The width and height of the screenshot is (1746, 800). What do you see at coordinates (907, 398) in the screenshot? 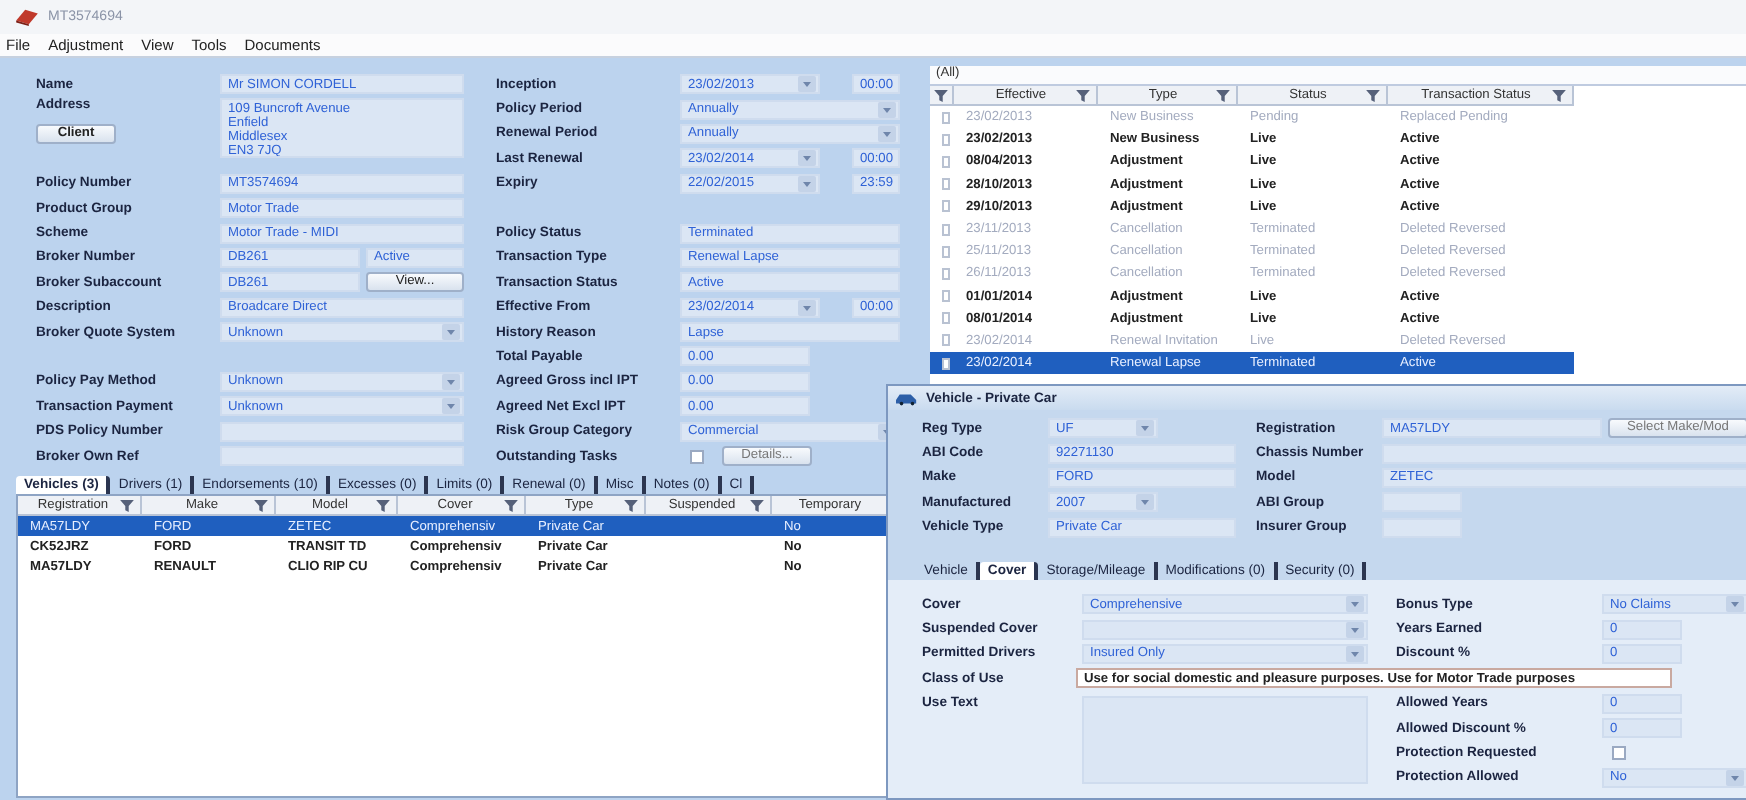
I see `car-icon` at bounding box center [907, 398].